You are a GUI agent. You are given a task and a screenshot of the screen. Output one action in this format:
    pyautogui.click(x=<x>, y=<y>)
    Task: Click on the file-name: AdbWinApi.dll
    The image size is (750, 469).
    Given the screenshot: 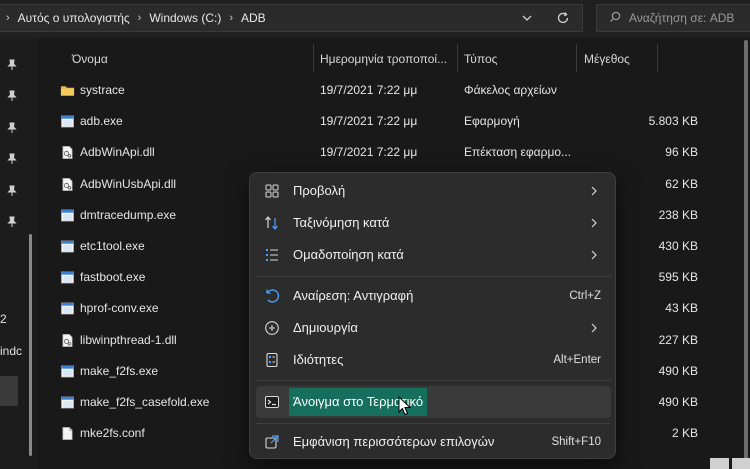 What is the action you would take?
    pyautogui.click(x=117, y=152)
    